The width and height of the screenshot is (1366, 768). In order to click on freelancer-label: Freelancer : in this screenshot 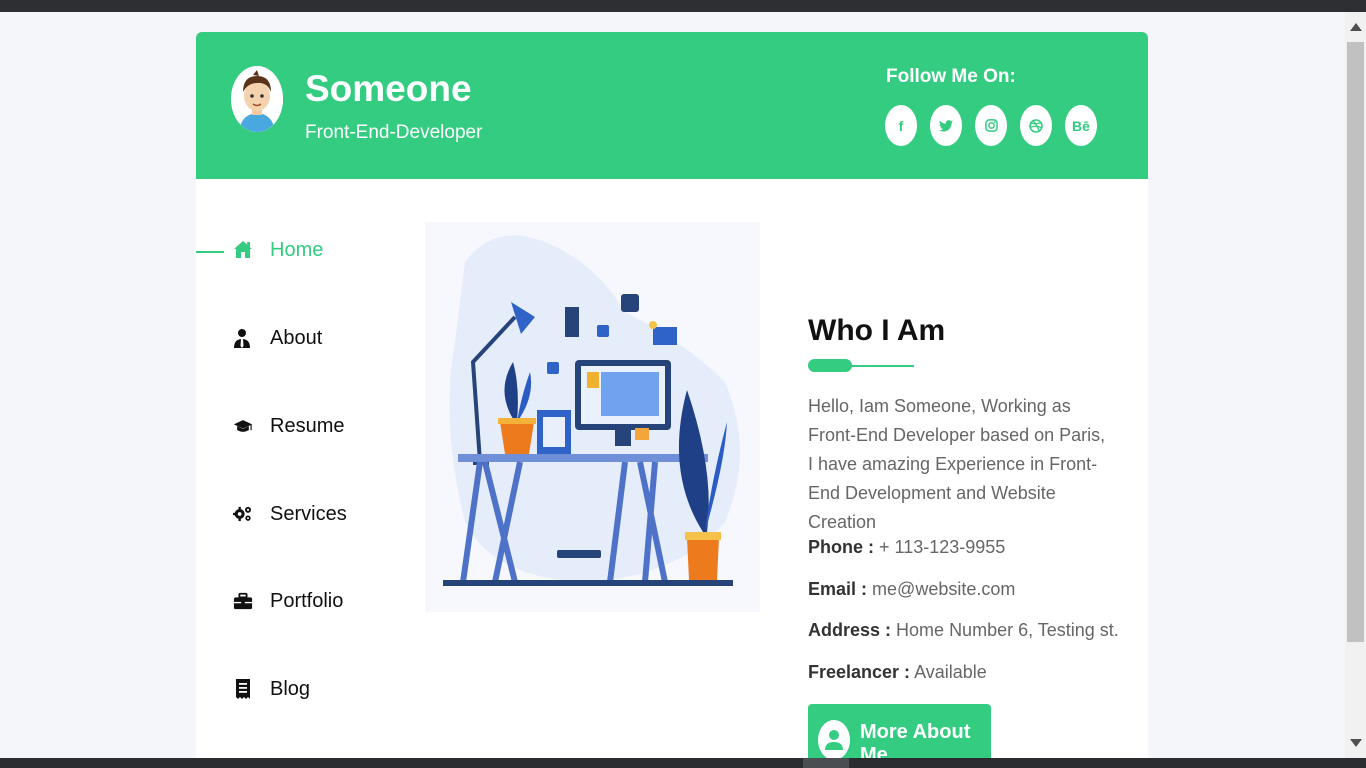, I will do `click(859, 672)`.